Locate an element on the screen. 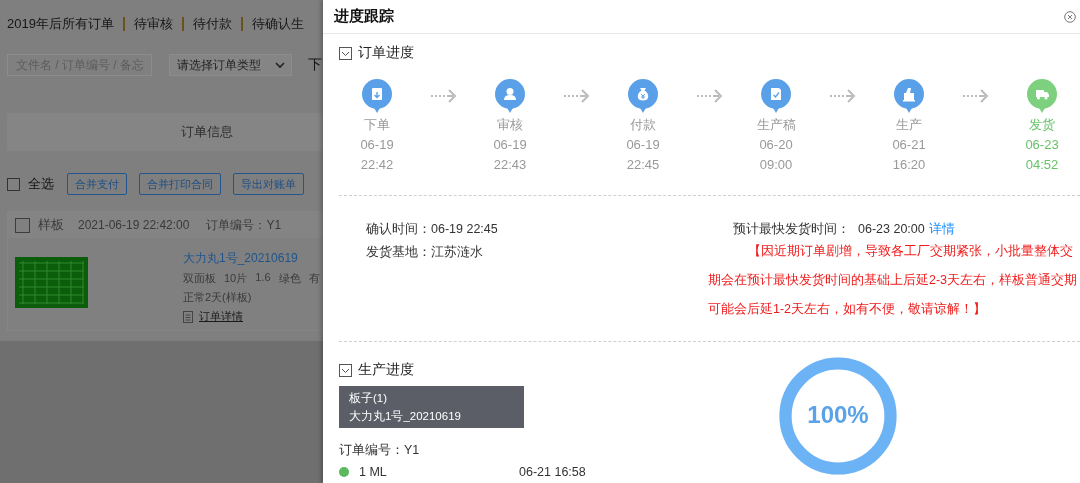  machine-icon is located at coordinates (909, 97).